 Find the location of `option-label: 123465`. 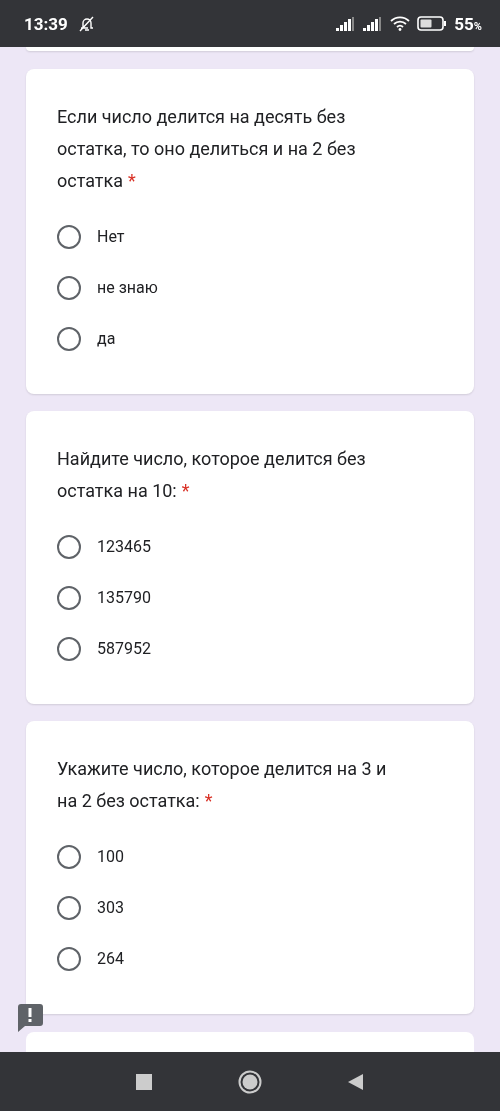

option-label: 123465 is located at coordinates (124, 546).